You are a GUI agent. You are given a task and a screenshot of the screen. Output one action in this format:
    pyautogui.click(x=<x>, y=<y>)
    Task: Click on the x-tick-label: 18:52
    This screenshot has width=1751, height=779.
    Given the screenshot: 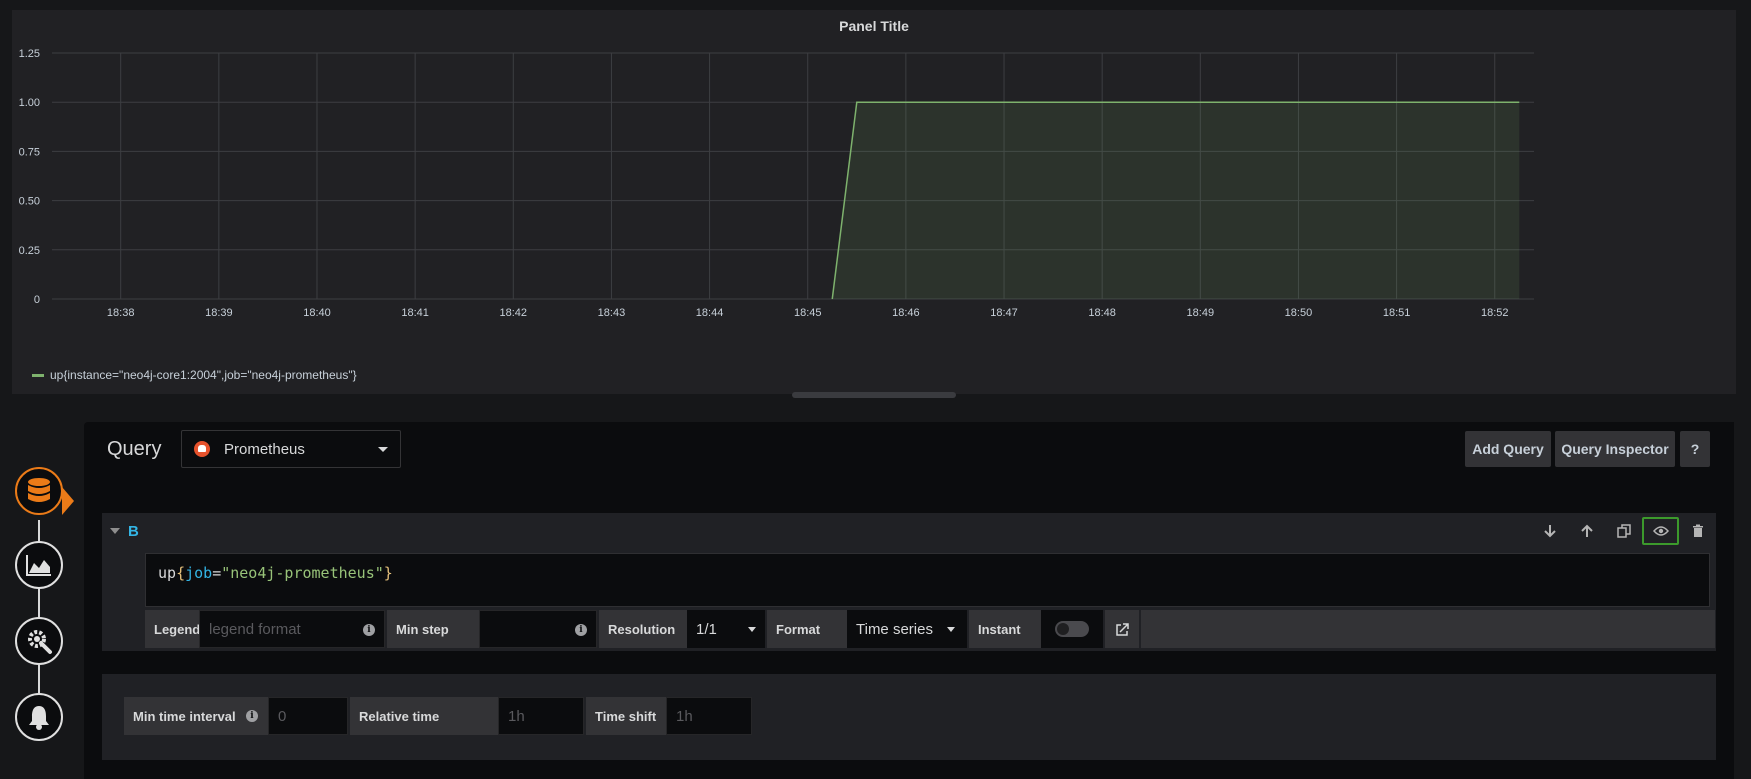 What is the action you would take?
    pyautogui.click(x=1495, y=313)
    